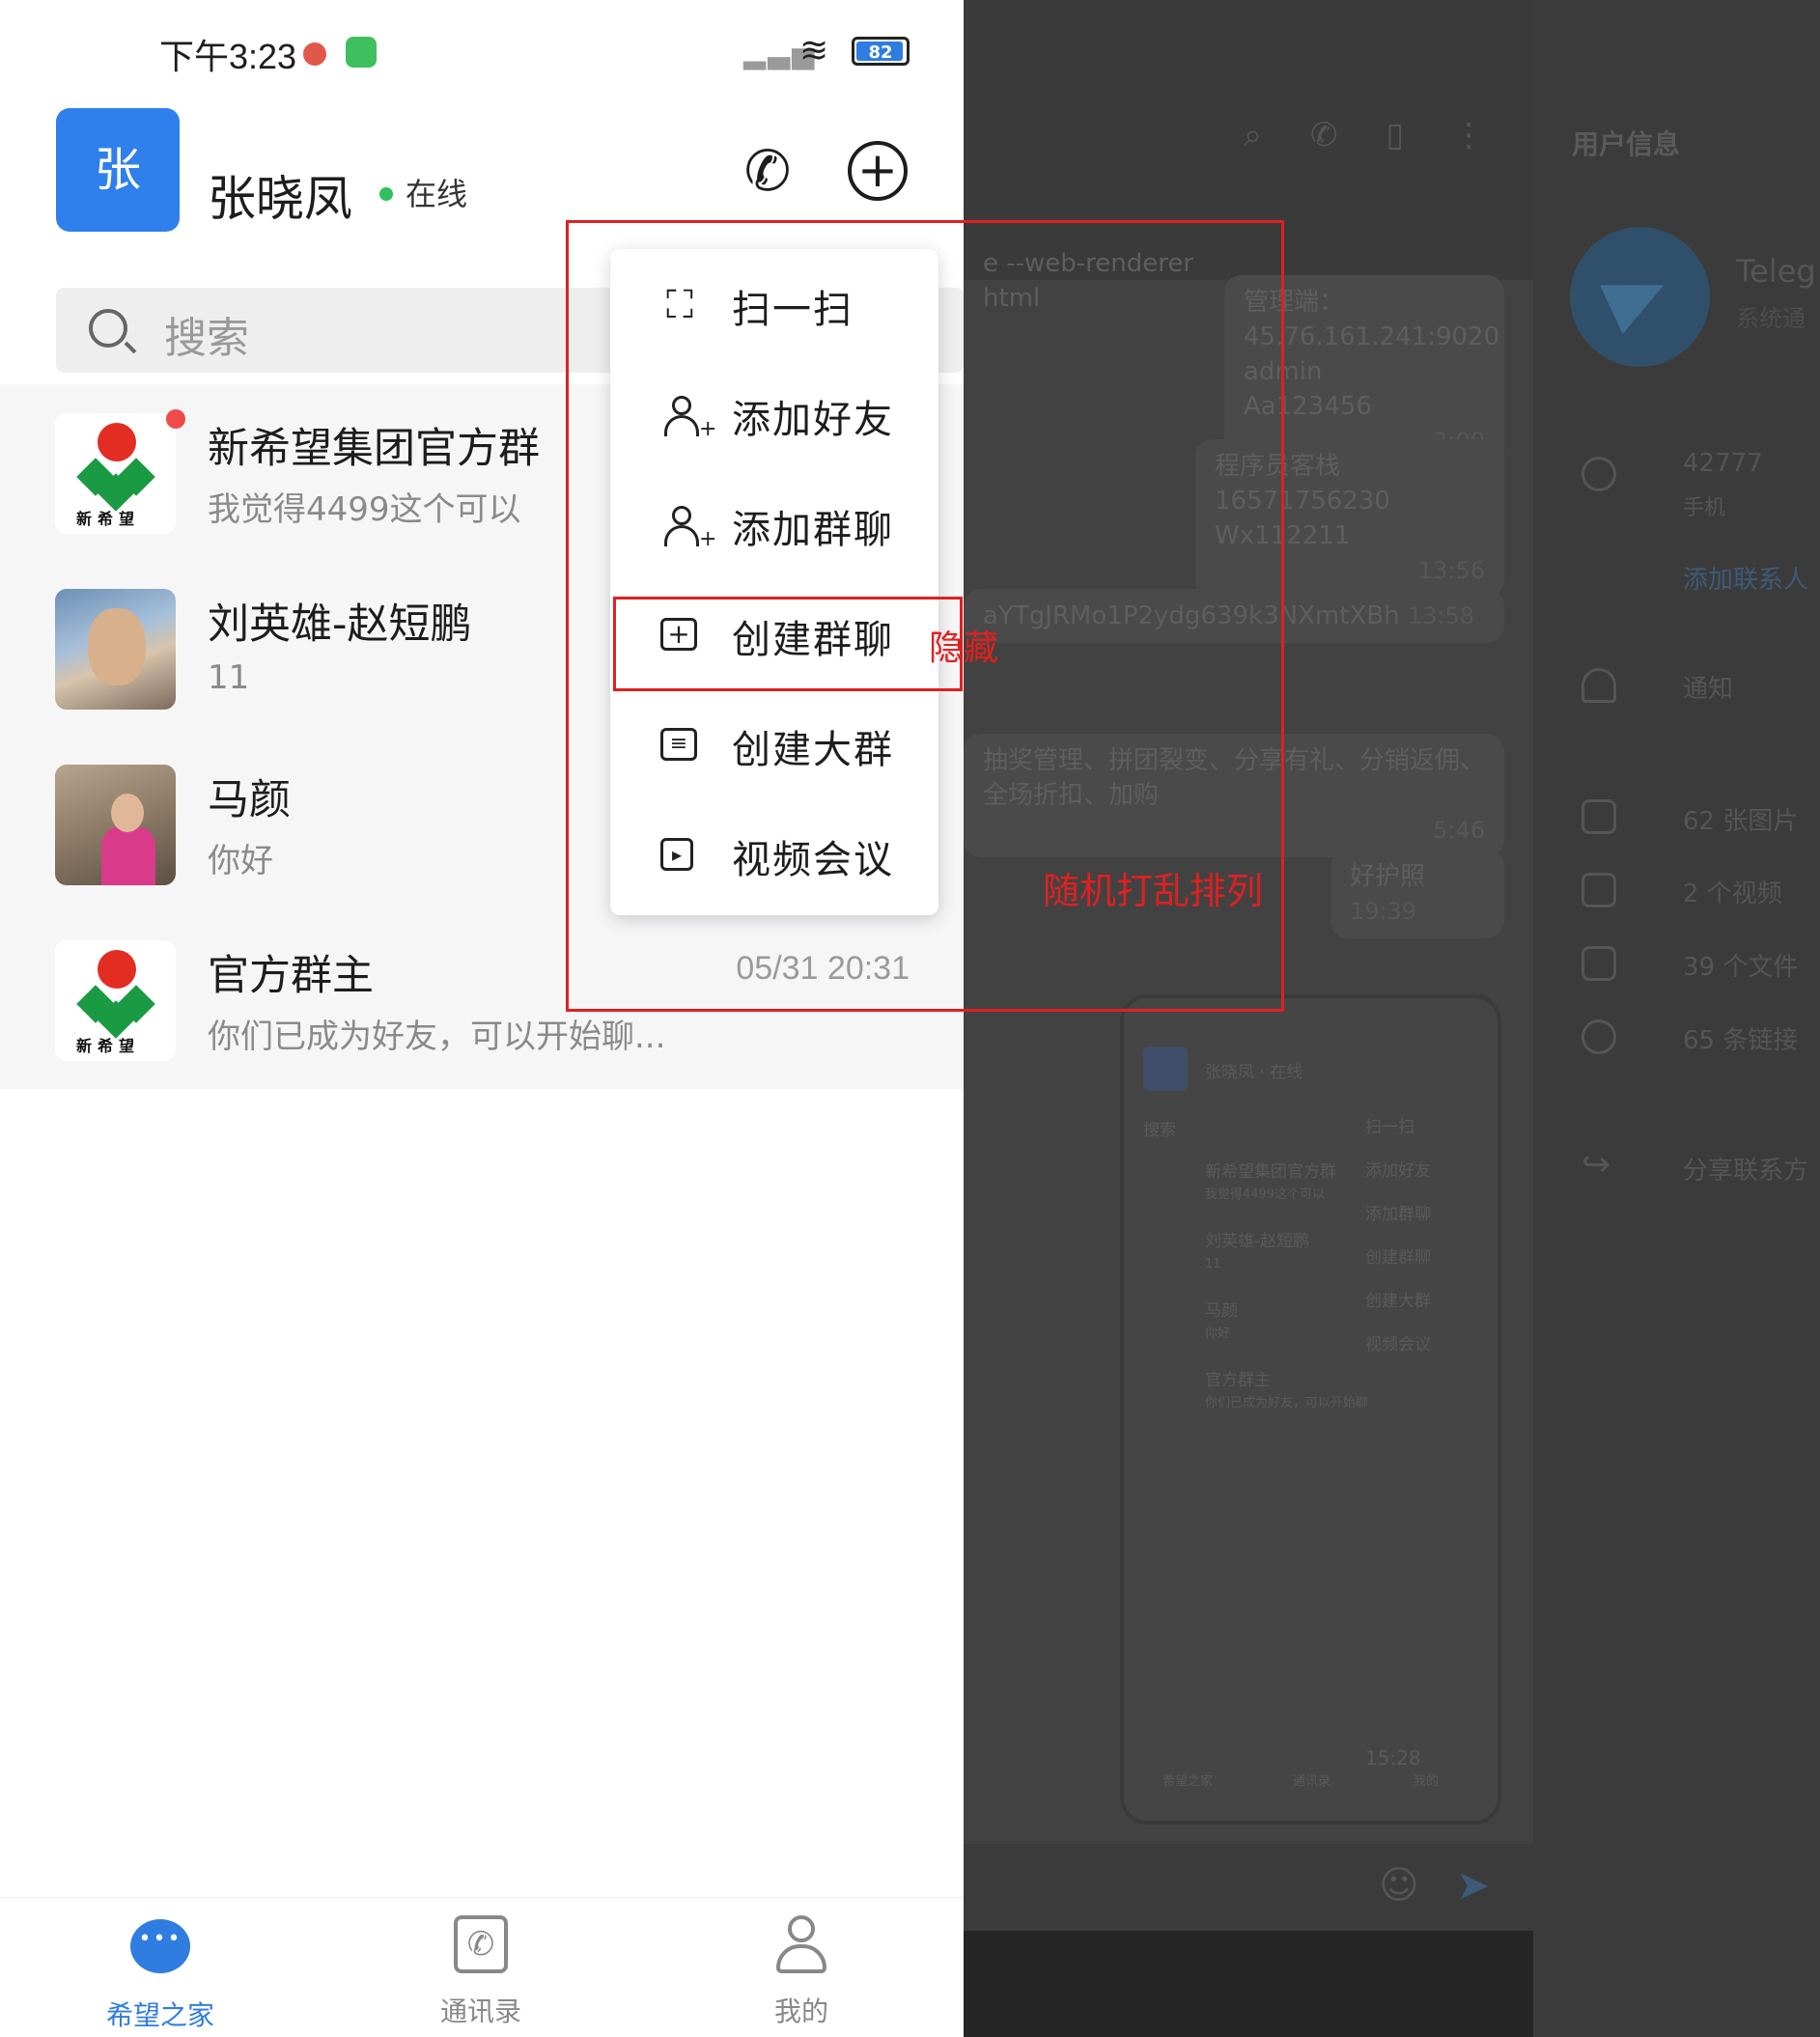  I want to click on online-status-dot, so click(386, 194).